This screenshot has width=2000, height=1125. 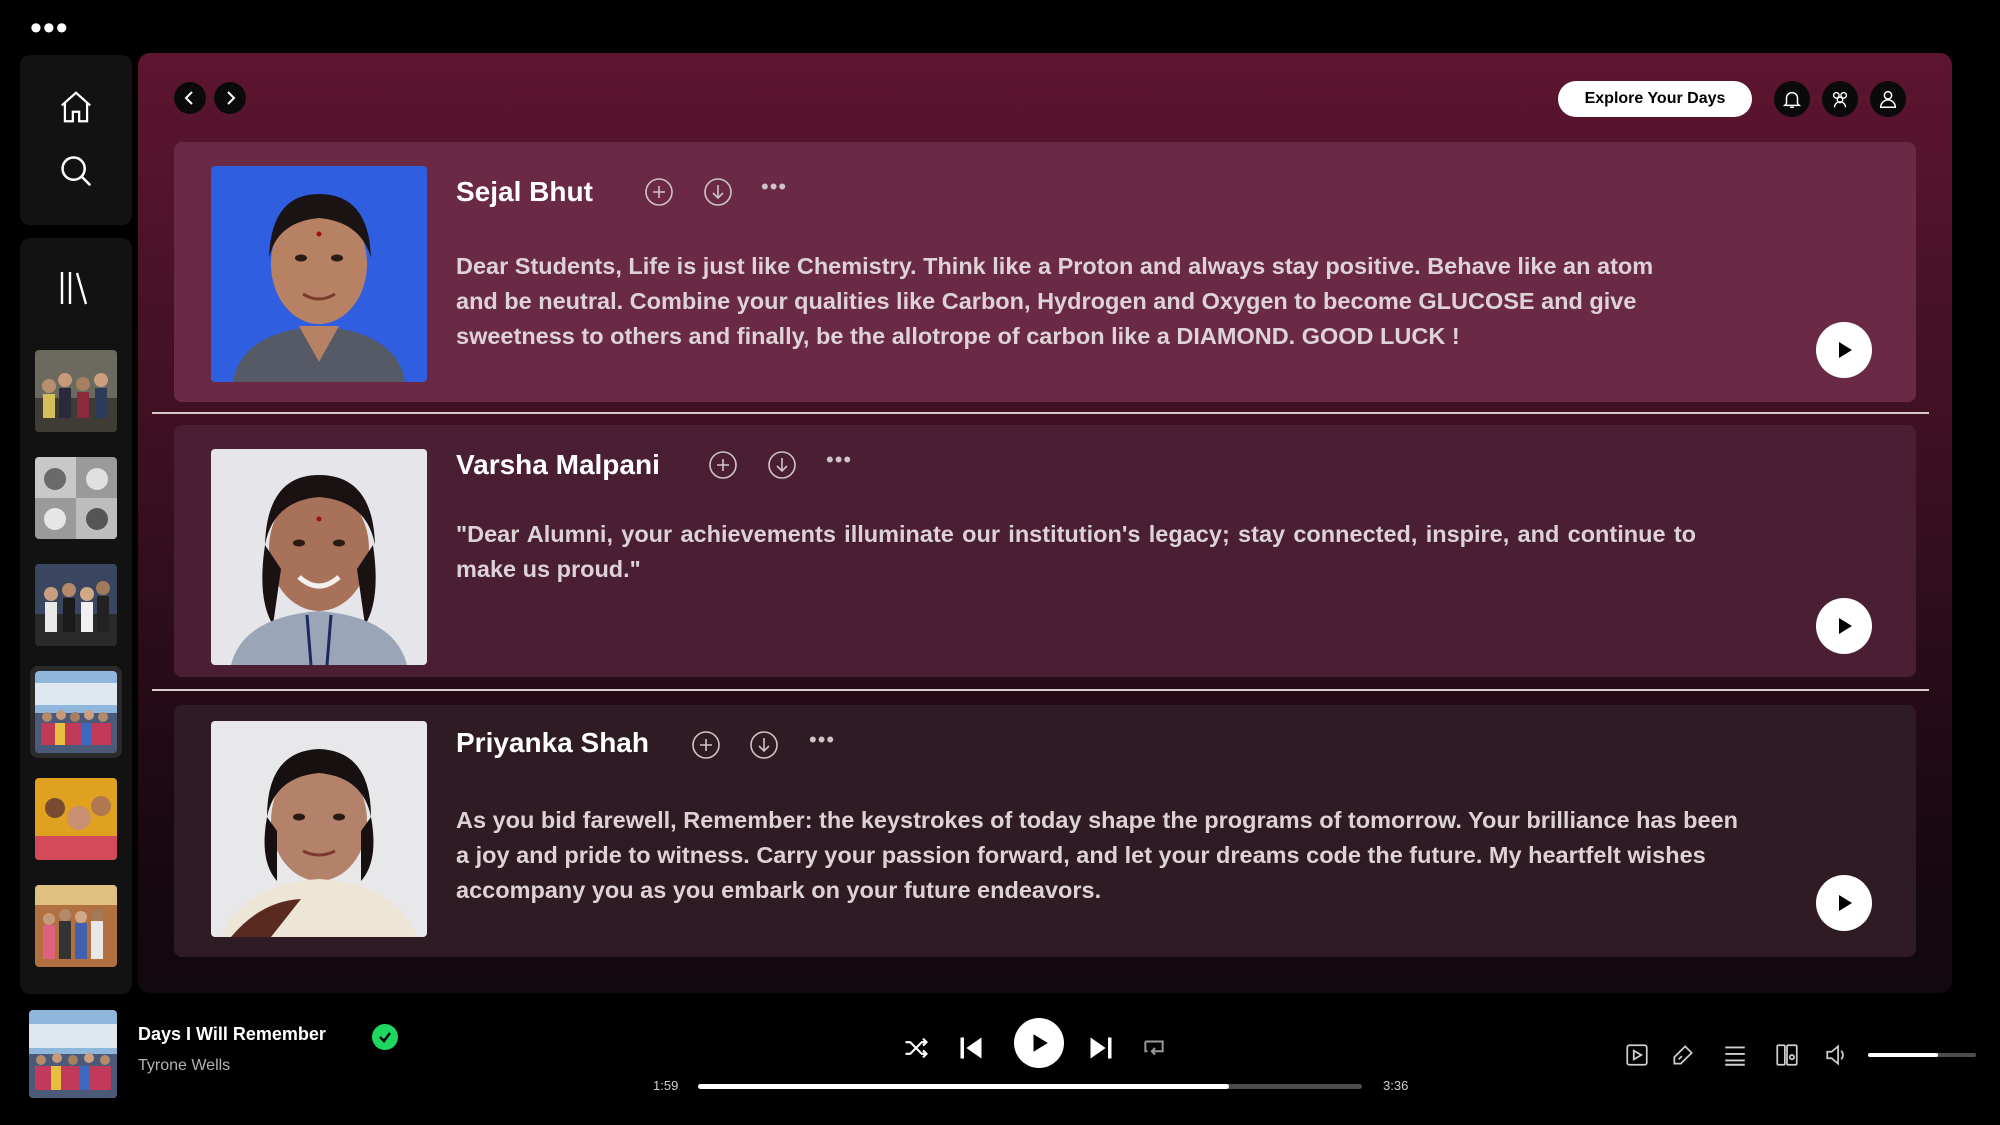 I want to click on queue-icon, so click(x=1735, y=1056).